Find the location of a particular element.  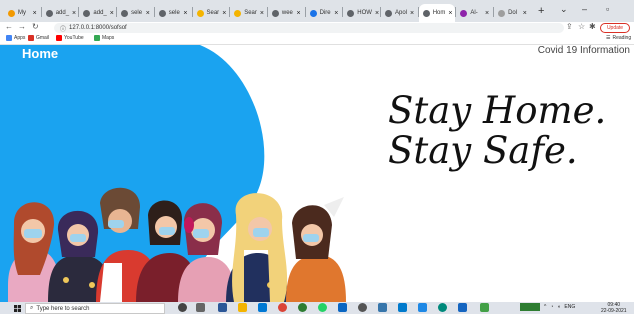

bookmark-apps: Apps is located at coordinates (15, 38).